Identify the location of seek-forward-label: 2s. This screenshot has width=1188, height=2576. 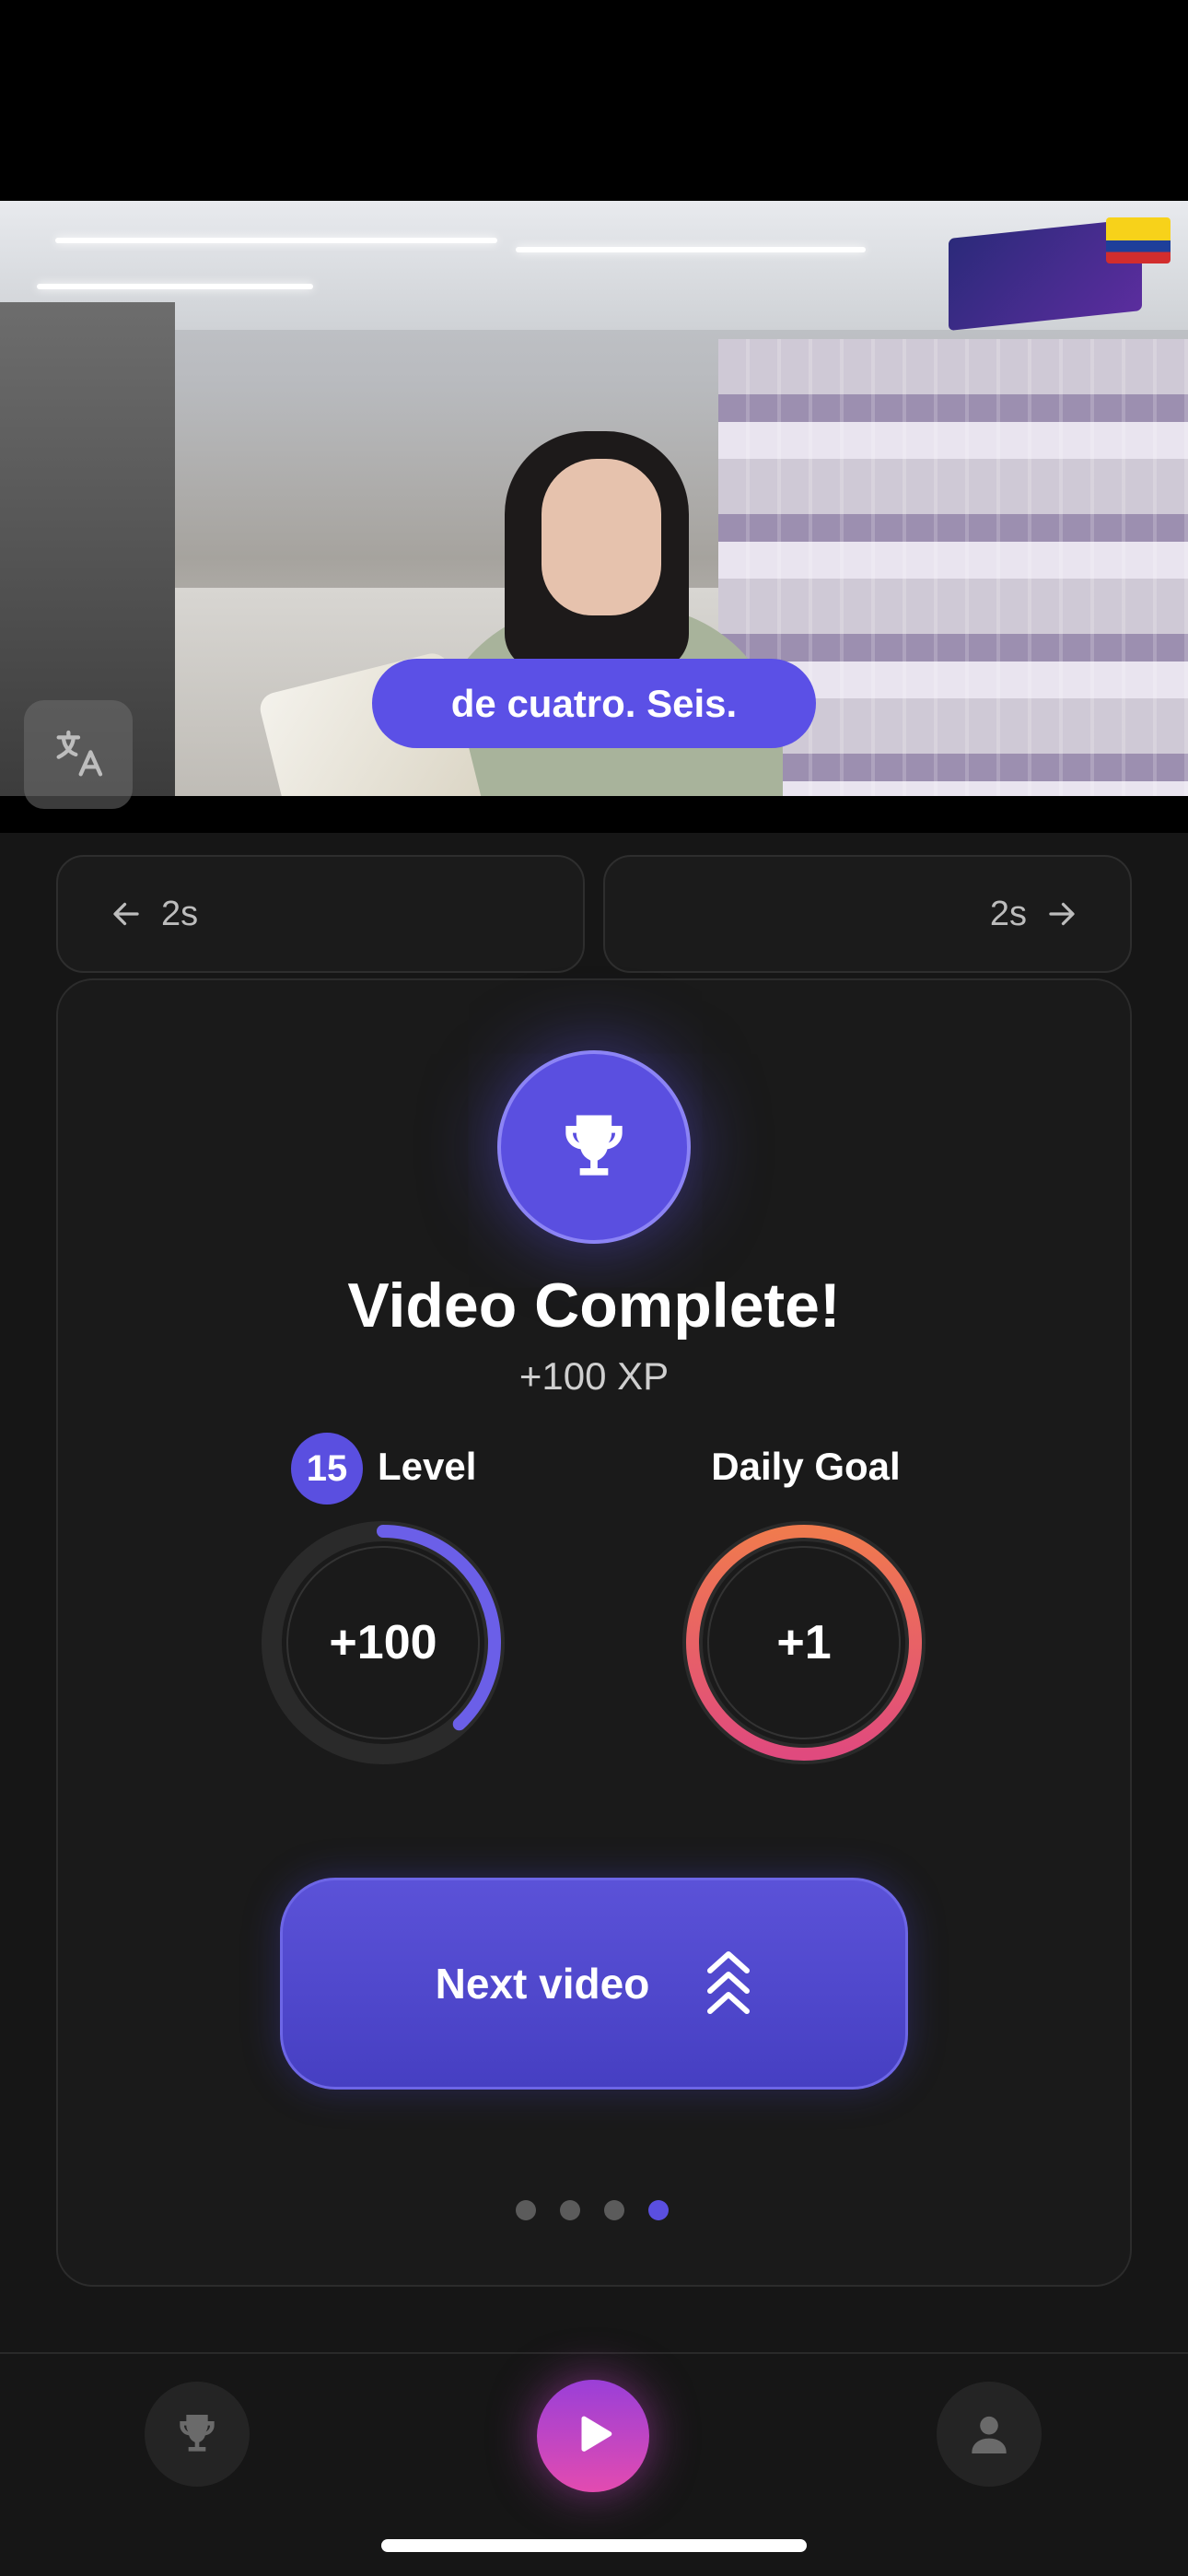
(1008, 913).